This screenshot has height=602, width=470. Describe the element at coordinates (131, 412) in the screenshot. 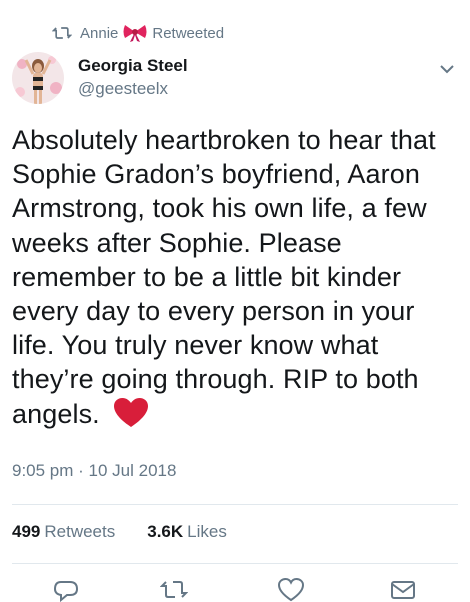

I see `red-heart-emoji-icon` at that location.